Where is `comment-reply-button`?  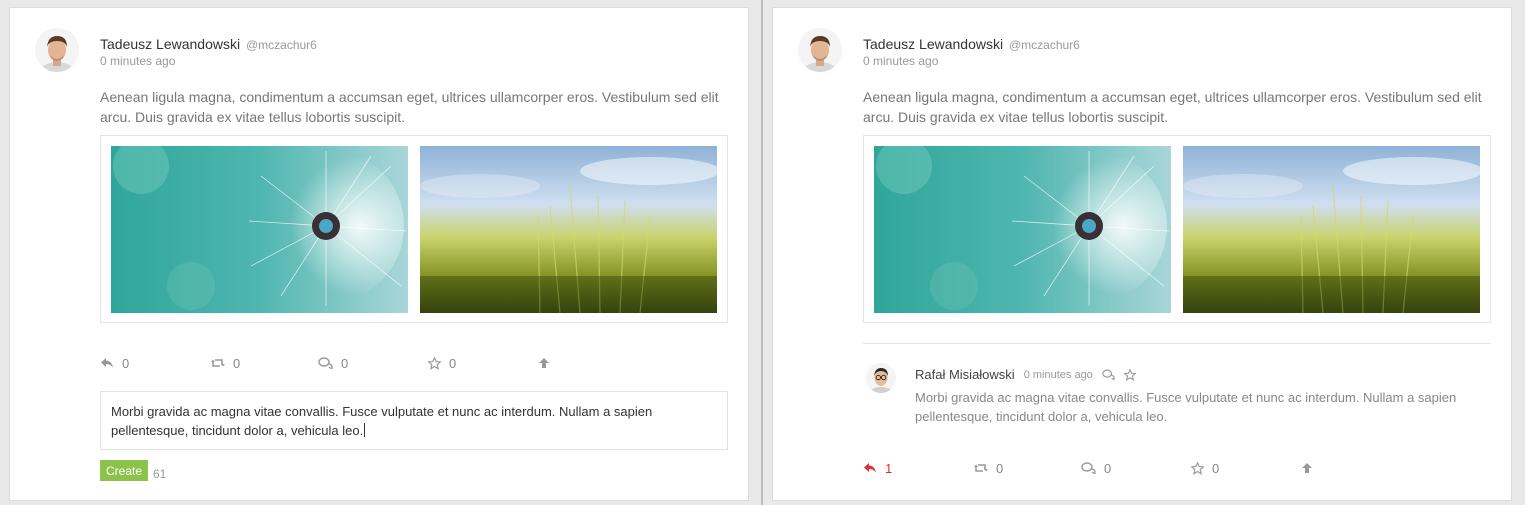 comment-reply-button is located at coordinates (1108, 374).